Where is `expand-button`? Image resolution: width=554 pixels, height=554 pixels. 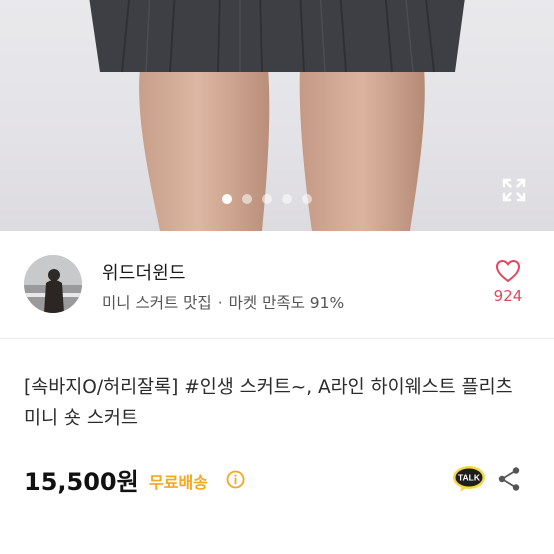 expand-button is located at coordinates (514, 190).